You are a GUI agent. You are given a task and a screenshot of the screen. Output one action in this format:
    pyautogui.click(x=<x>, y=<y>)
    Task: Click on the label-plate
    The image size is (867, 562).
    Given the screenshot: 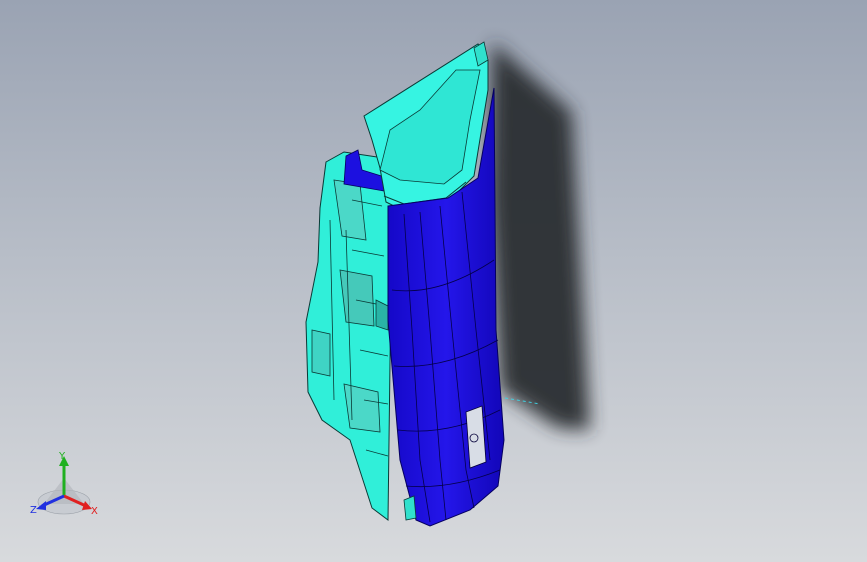 What is the action you would take?
    pyautogui.click(x=476, y=437)
    